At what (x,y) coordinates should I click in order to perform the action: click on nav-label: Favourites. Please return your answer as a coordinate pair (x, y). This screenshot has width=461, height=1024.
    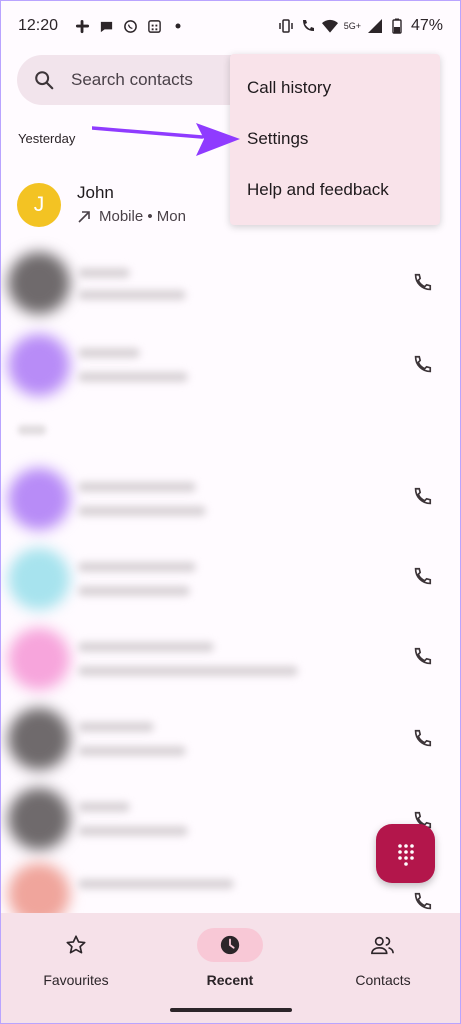
    Looking at the image, I should click on (76, 980).